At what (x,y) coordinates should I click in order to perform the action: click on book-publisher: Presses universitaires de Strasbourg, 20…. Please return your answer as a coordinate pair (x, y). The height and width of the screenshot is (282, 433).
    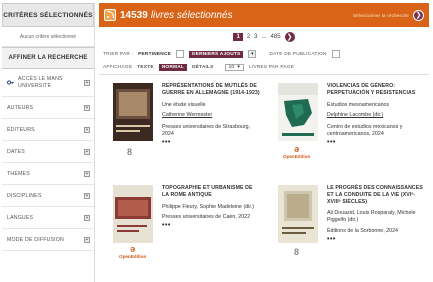
    Looking at the image, I should click on (206, 130).